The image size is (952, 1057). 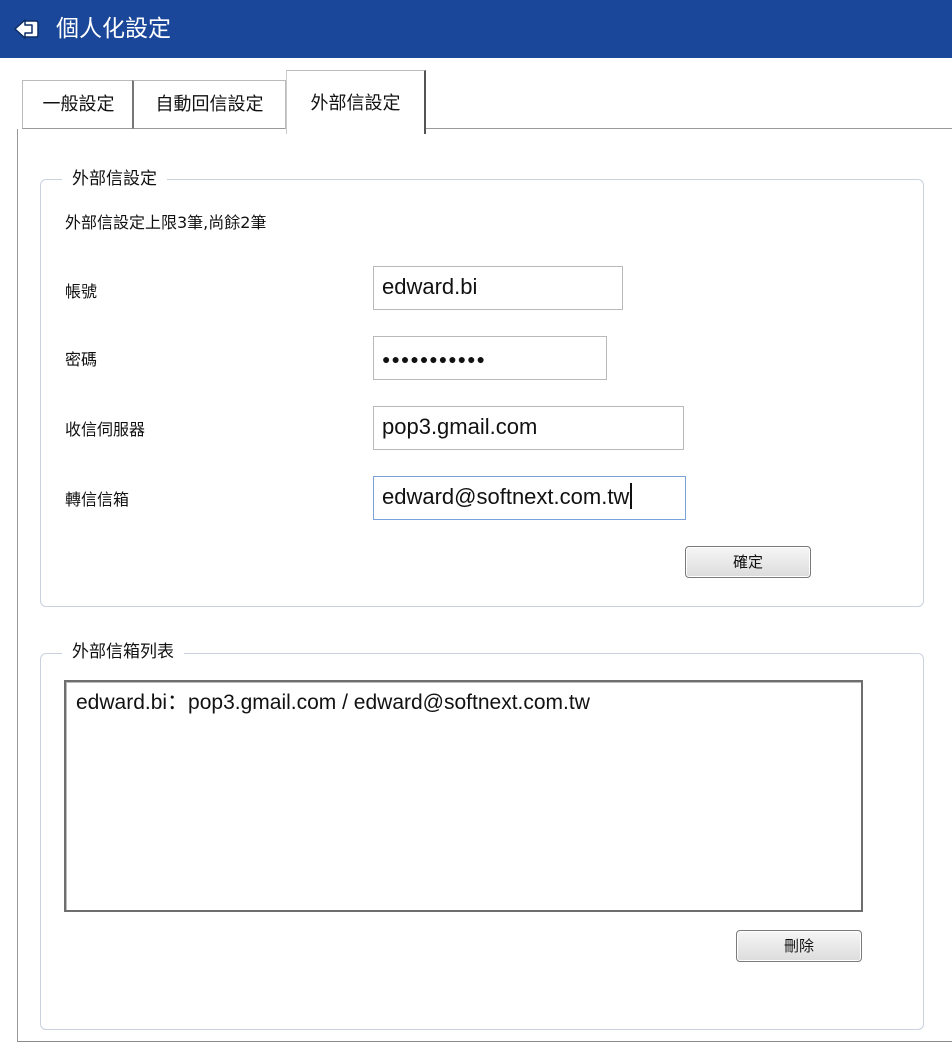 I want to click on tab-label: 自動回信設定, so click(x=209, y=104).